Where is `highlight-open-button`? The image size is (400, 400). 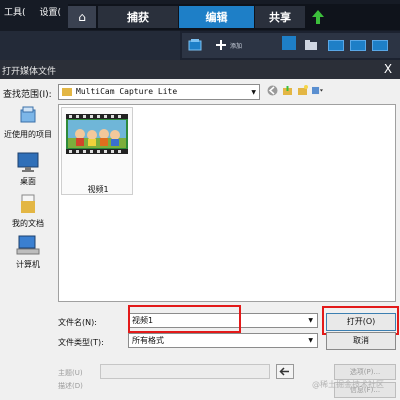
highlight-open-button is located at coordinates (360, 320).